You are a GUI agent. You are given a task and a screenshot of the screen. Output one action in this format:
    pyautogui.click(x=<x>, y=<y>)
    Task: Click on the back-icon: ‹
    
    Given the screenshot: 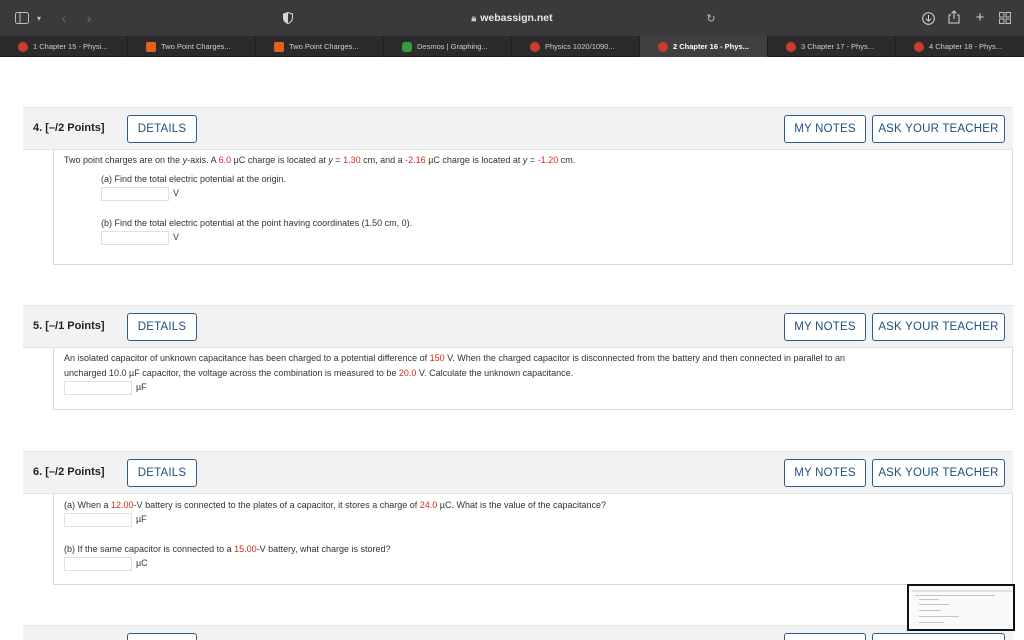 What is the action you would take?
    pyautogui.click(x=64, y=18)
    